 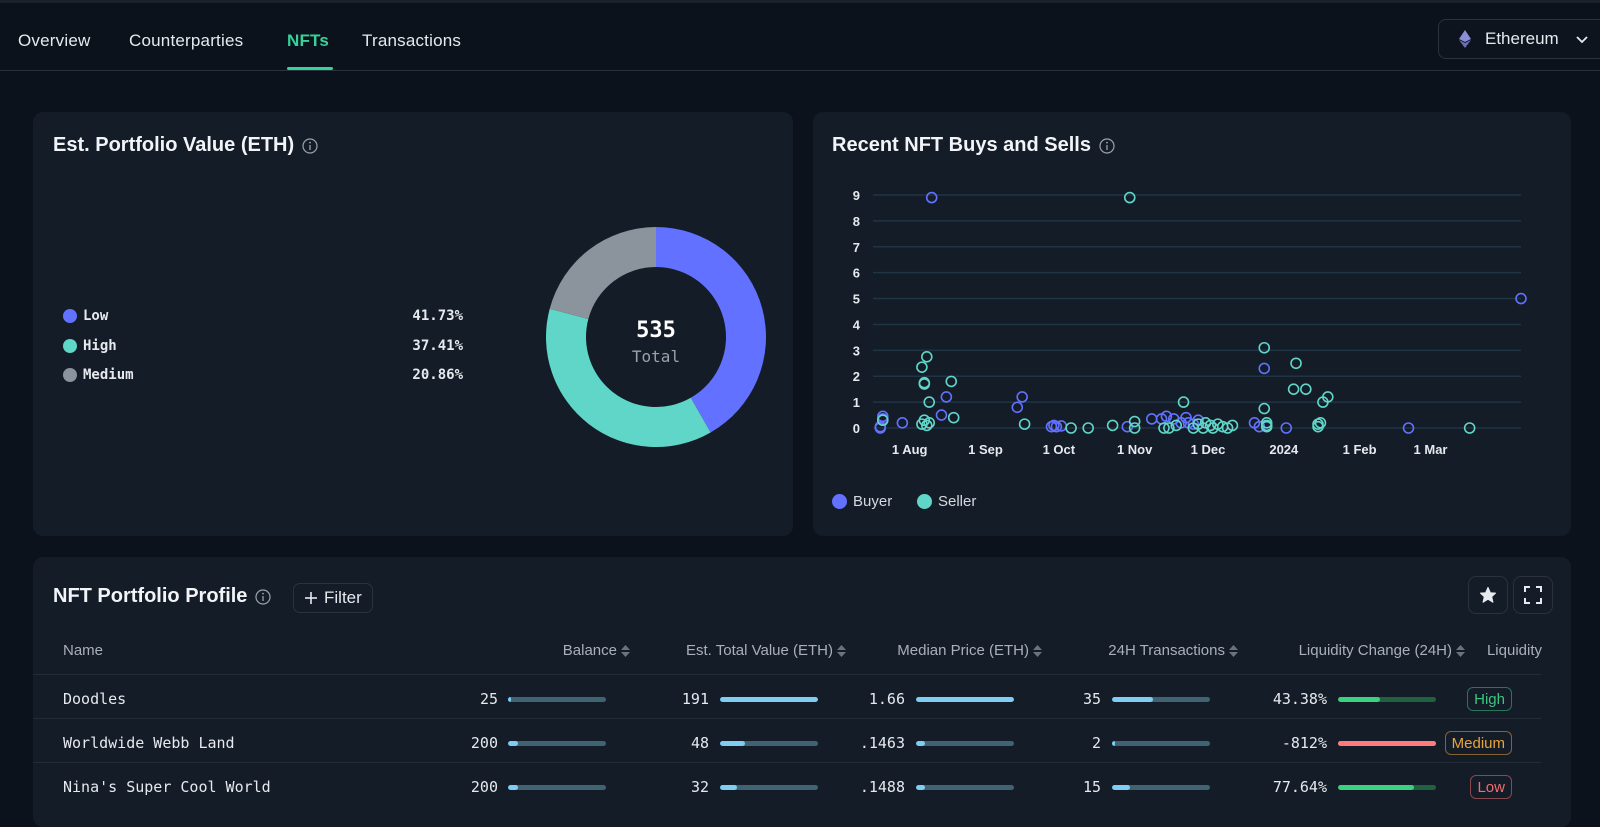 I want to click on ethereum-icon, so click(x=1465, y=39).